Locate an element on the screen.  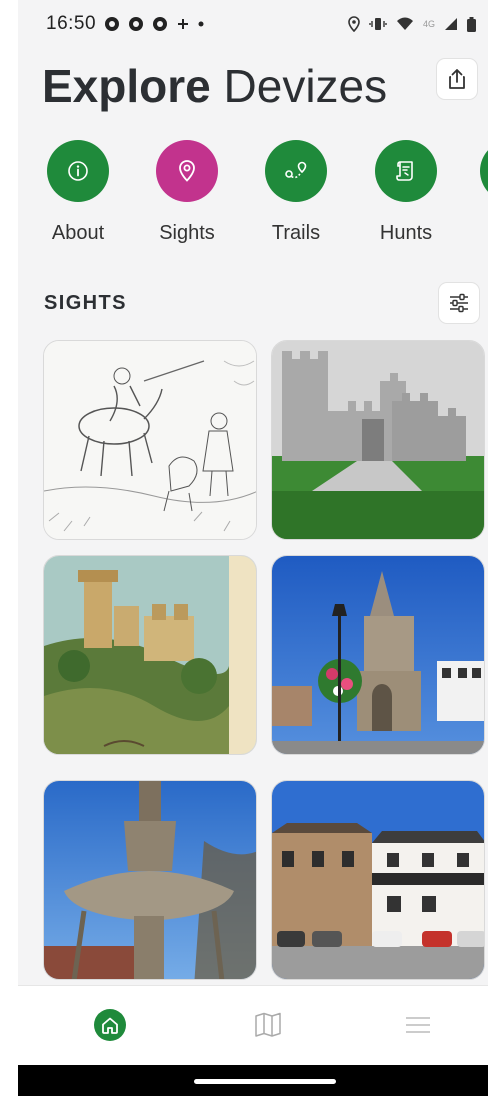
filter-button is located at coordinates (459, 303).